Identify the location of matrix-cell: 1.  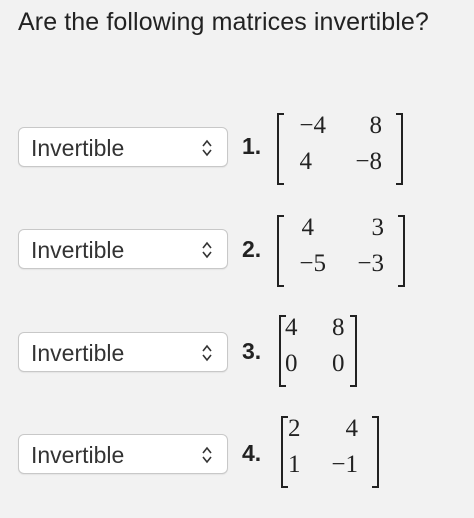
(294, 464).